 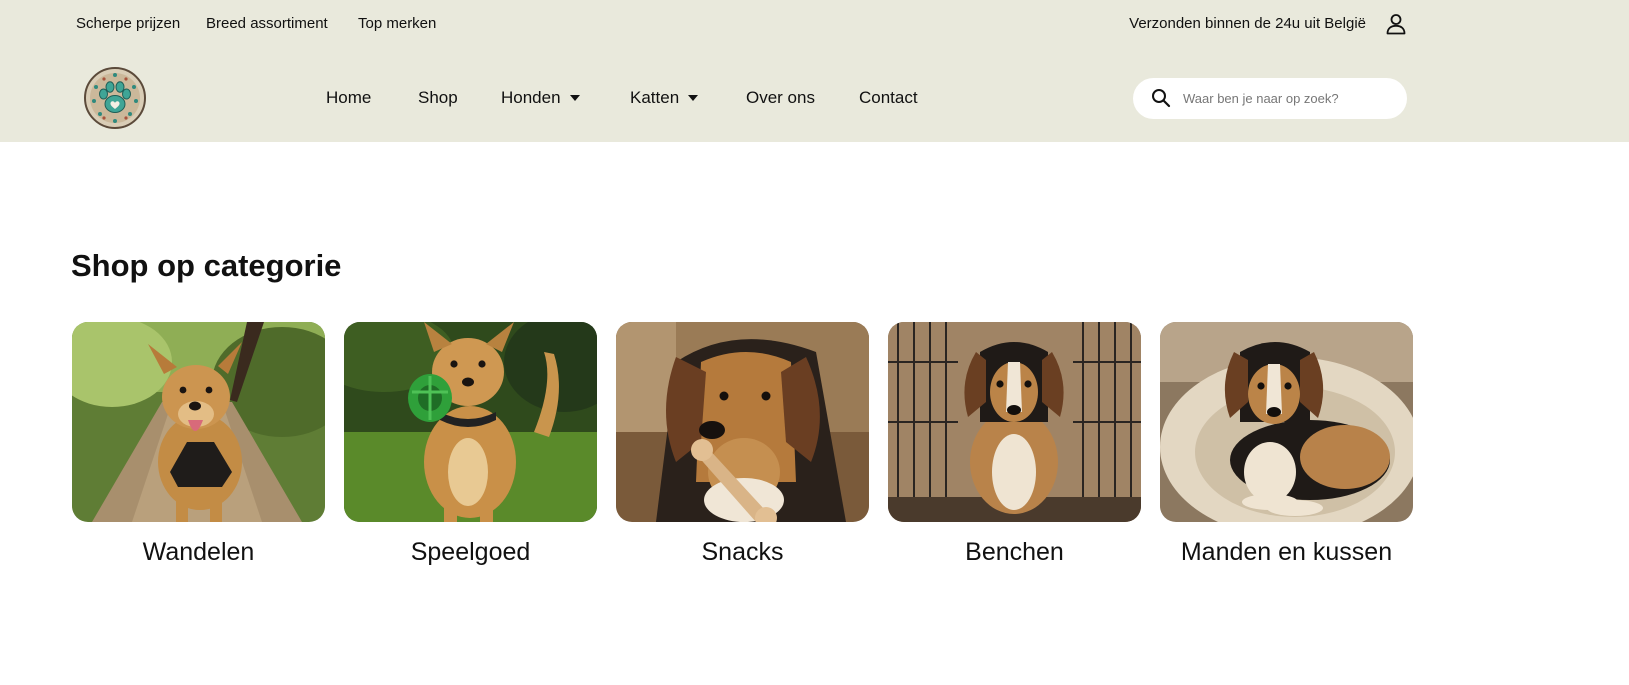 I want to click on nav-katten: Katten, so click(x=664, y=98).